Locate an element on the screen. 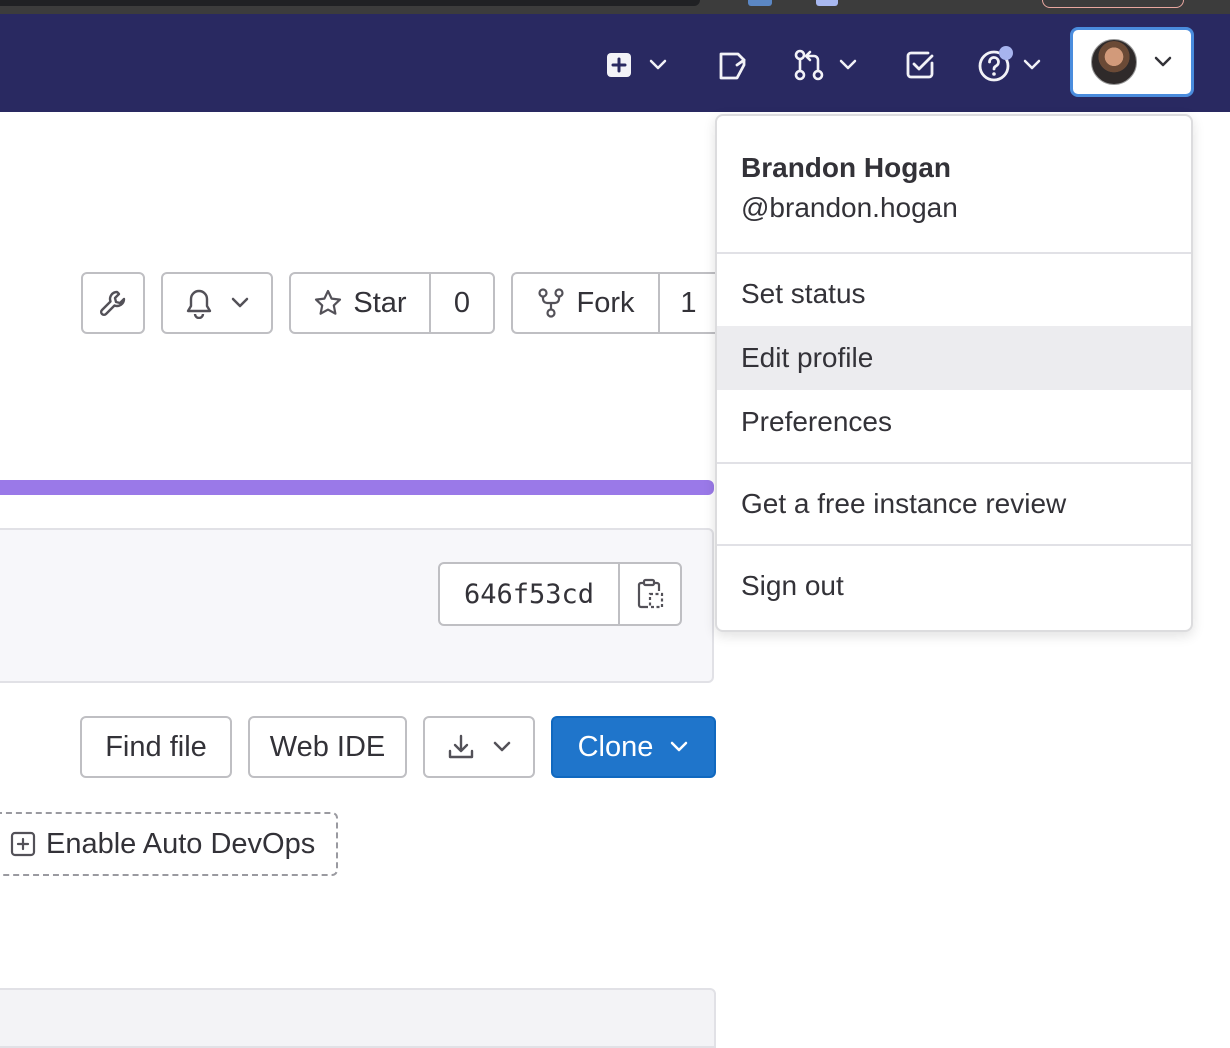 The height and width of the screenshot is (1048, 1230). menu-item-label: Set status is located at coordinates (803, 293).